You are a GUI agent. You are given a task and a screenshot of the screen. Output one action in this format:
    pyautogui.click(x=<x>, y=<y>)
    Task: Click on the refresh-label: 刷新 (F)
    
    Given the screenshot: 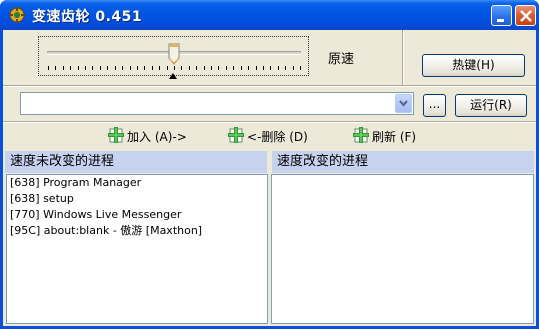 What is the action you would take?
    pyautogui.click(x=394, y=137)
    